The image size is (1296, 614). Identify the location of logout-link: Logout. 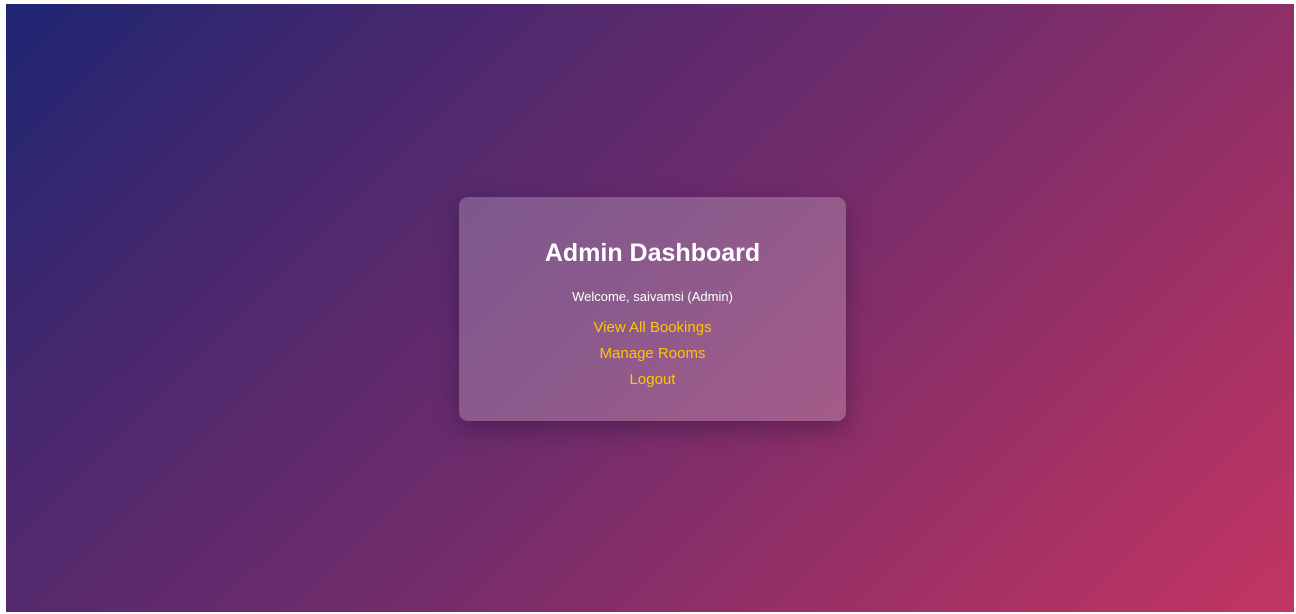
(652, 382).